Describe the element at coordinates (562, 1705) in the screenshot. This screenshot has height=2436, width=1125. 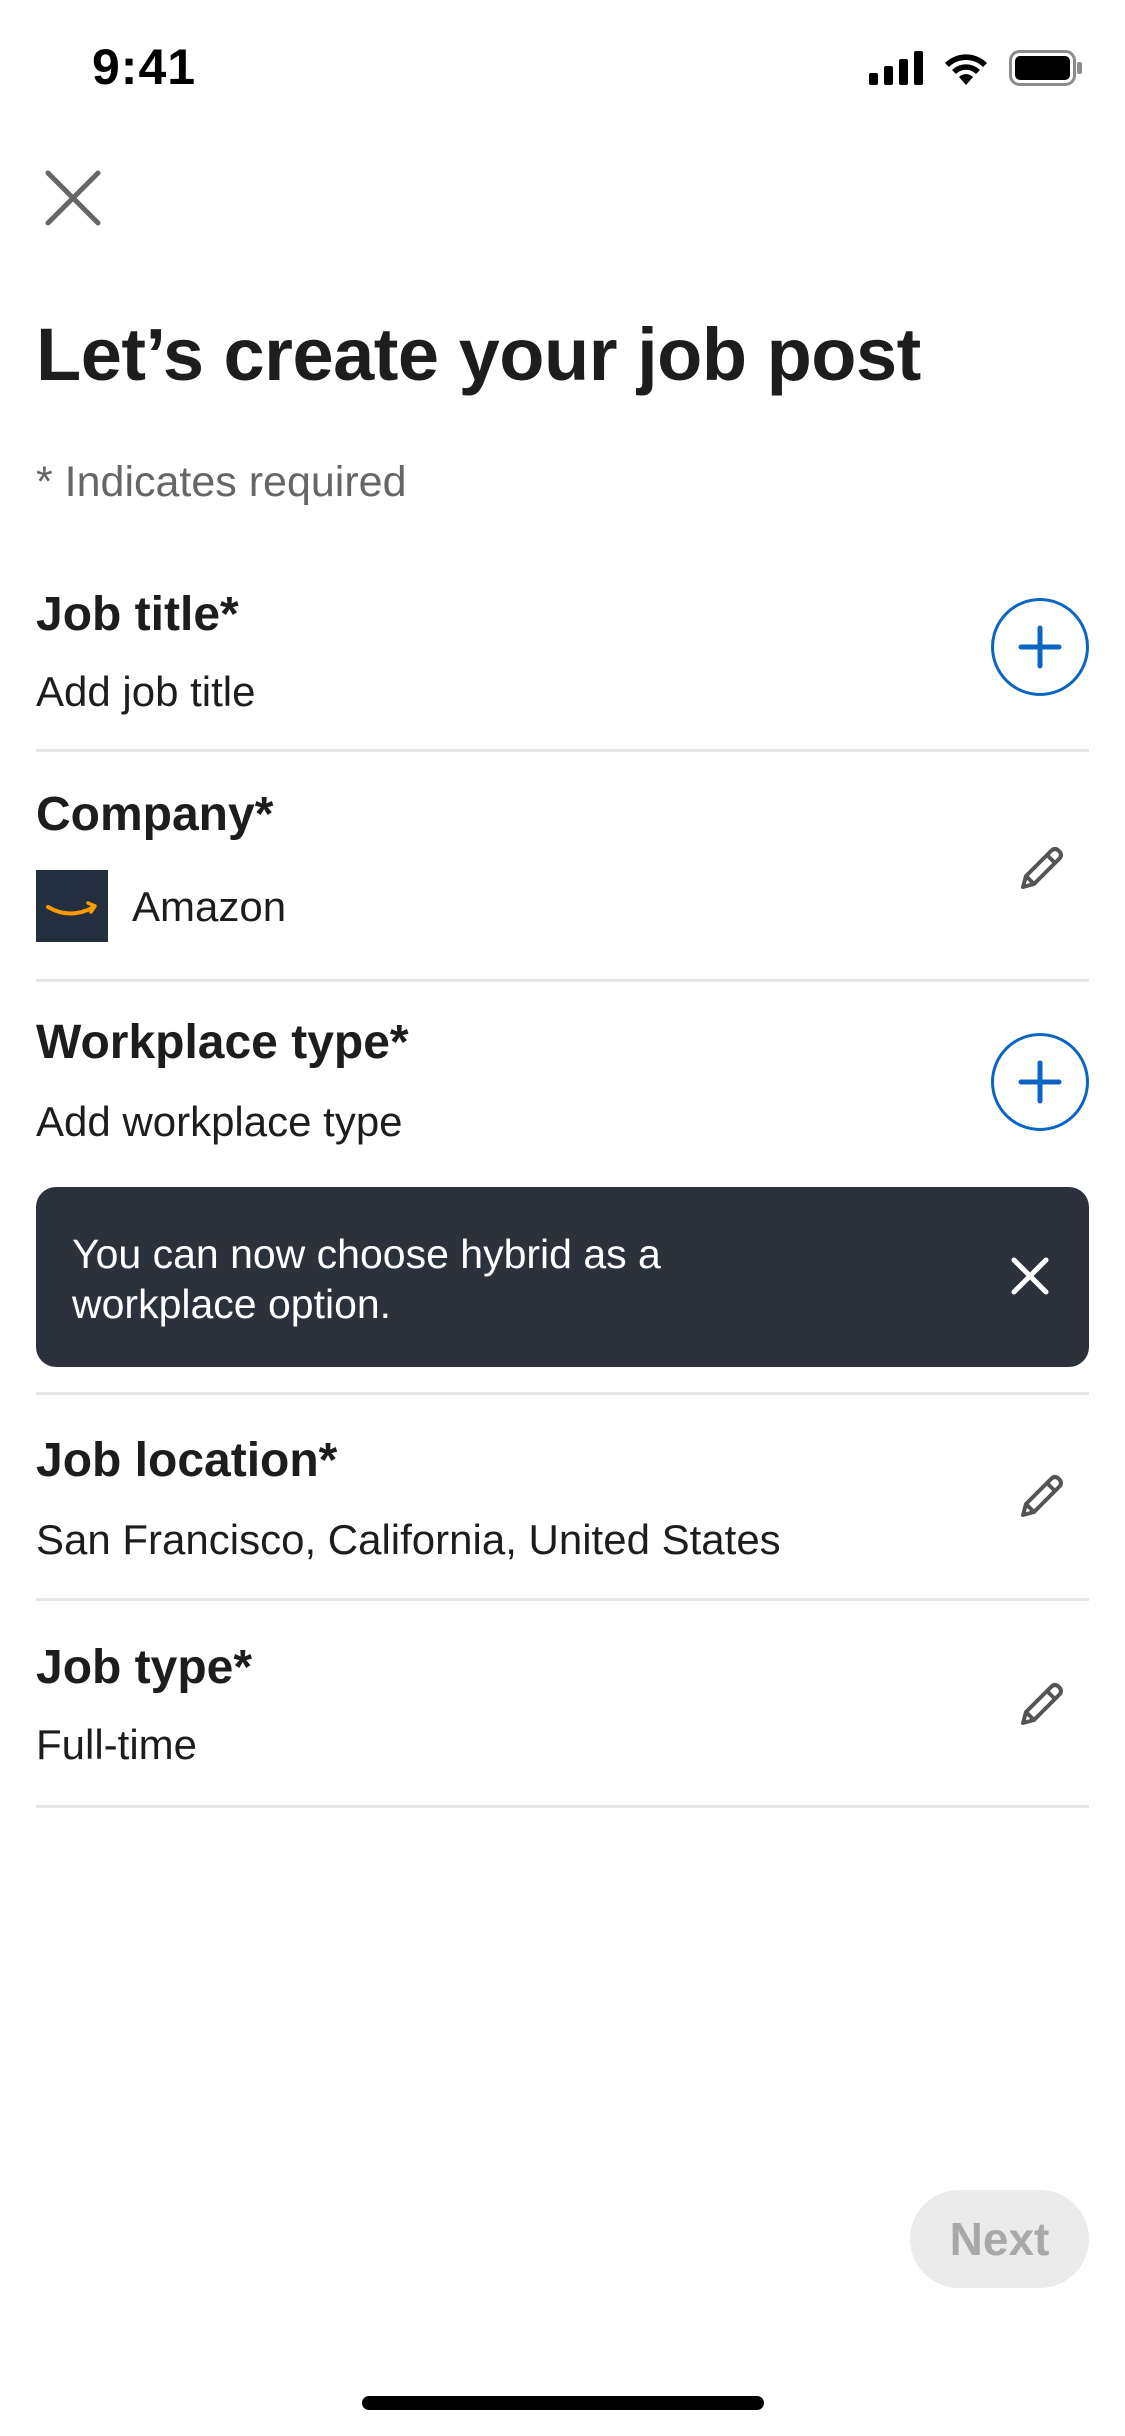
I see `job-type-field: Job type* Full-time` at that location.